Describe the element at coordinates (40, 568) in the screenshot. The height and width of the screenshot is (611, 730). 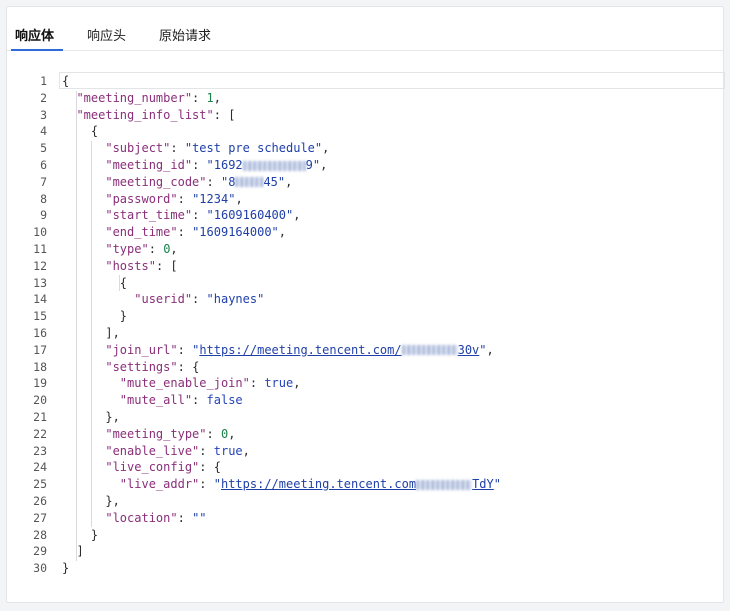
I see `line-number: 30` at that location.